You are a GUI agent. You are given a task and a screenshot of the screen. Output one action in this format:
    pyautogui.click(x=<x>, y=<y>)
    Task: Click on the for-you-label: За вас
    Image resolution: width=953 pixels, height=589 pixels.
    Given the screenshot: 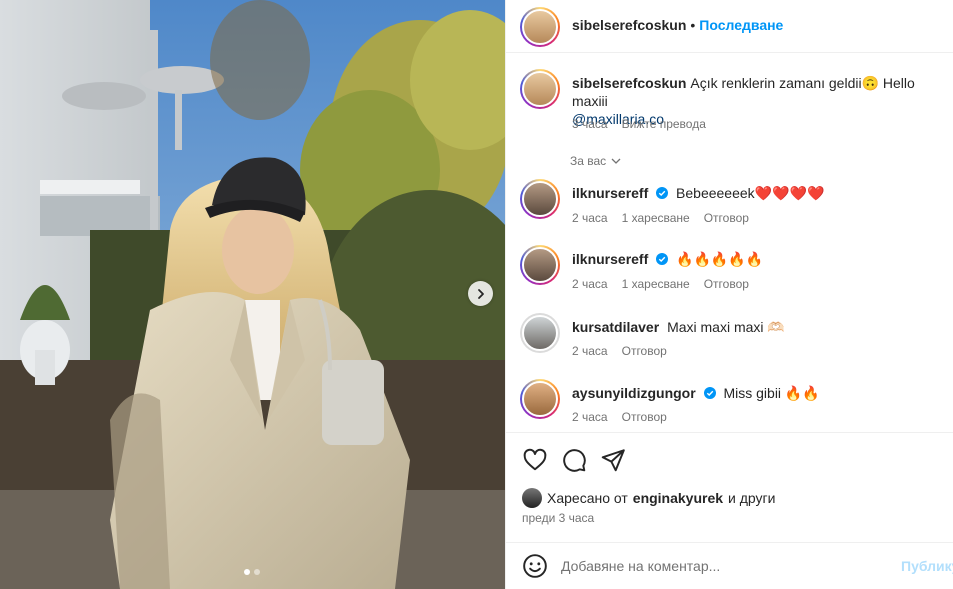 What is the action you would take?
    pyautogui.click(x=588, y=161)
    